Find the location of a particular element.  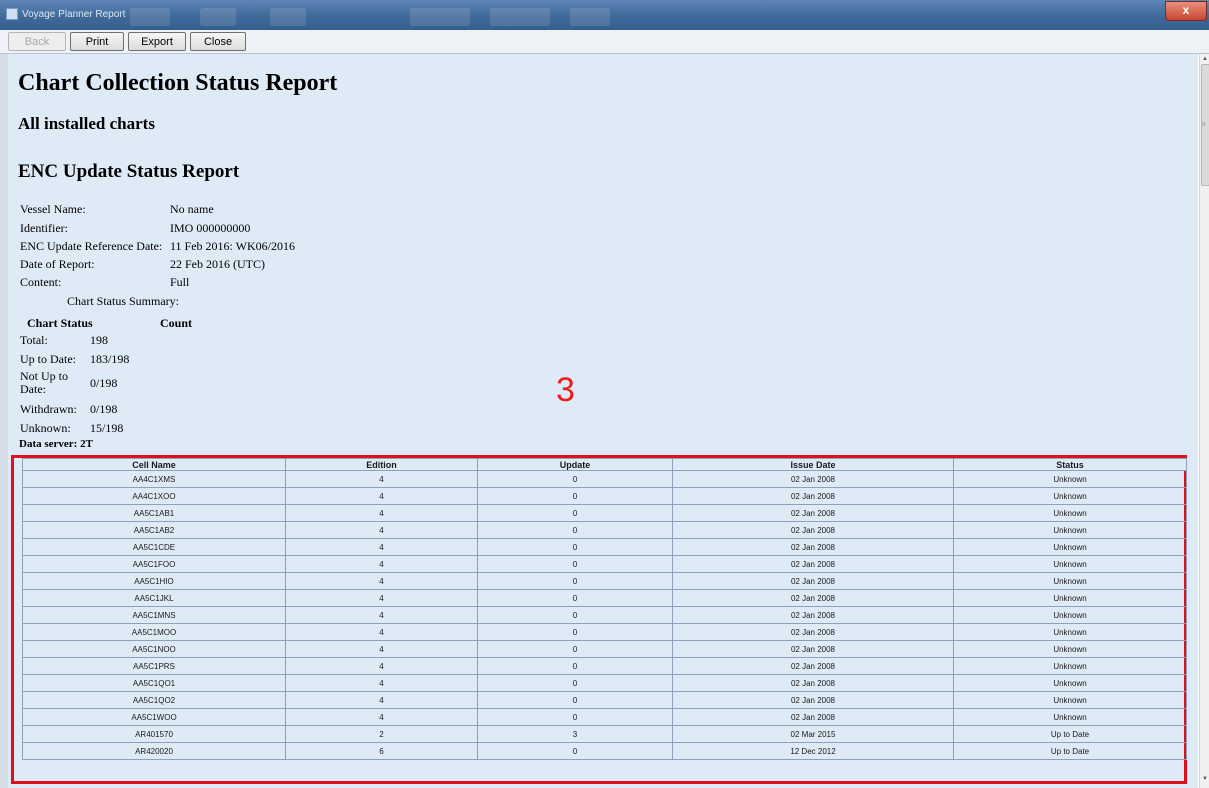

table-row: AR401570 2 3 02 Mar 2015 Up to Date is located at coordinates (604, 734).